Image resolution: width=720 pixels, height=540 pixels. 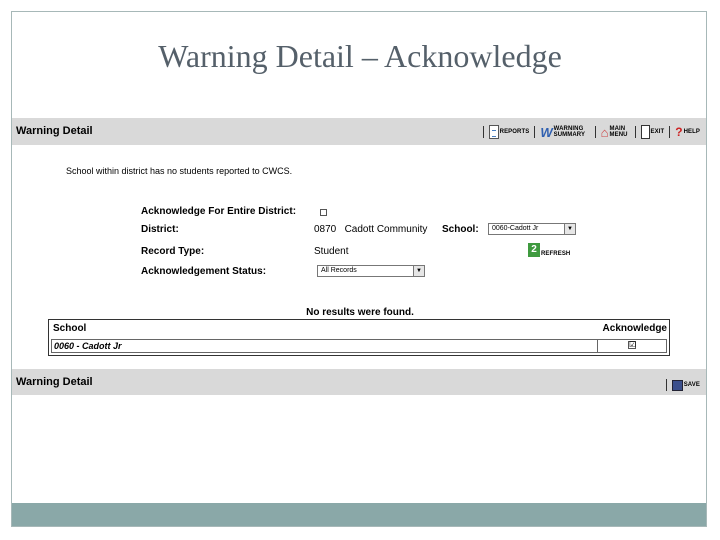 What do you see at coordinates (514, 132) in the screenshot?
I see `reports-label: REPORTS` at bounding box center [514, 132].